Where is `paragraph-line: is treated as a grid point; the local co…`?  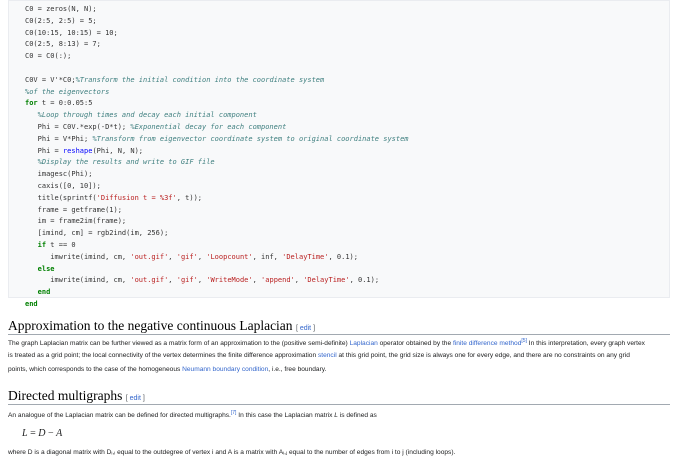 paragraph-line: is treated as a grid point; the local co… is located at coordinates (319, 355).